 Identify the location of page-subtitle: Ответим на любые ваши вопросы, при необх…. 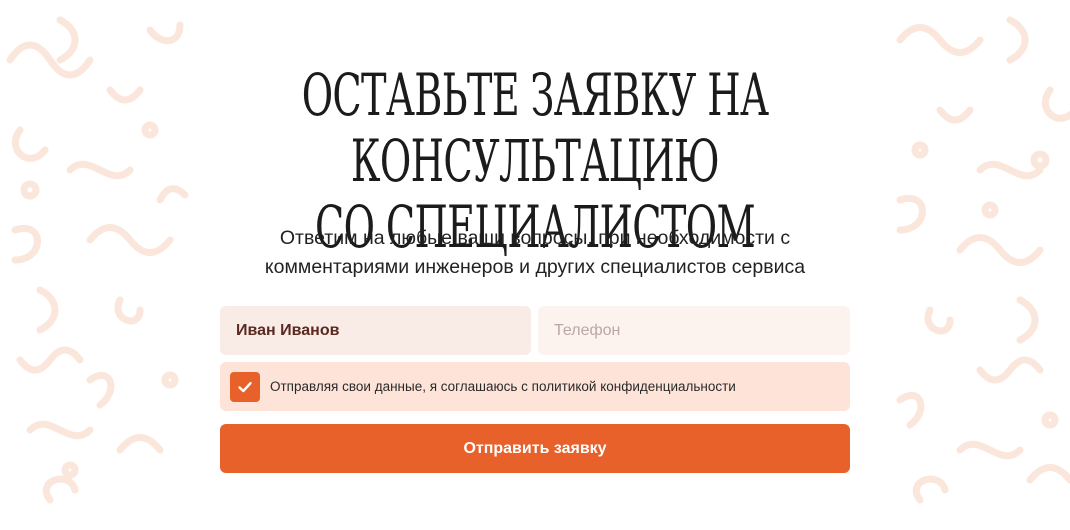
(535, 253).